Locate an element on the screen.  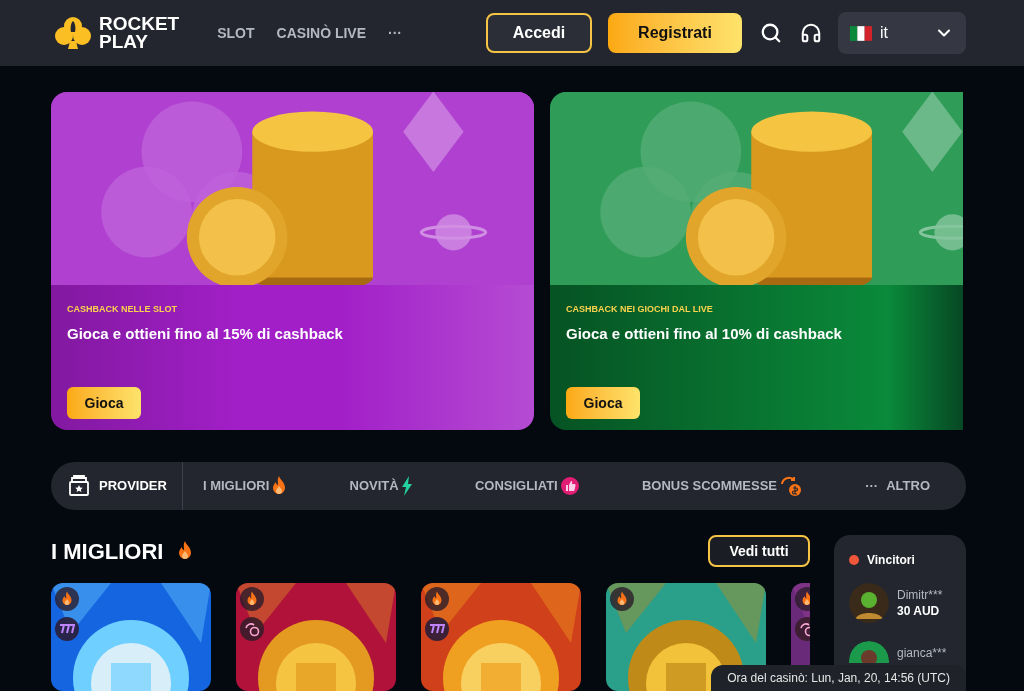
banner-eyebrow: CASHBACK NELLE SLOT is located at coordinates (122, 309).